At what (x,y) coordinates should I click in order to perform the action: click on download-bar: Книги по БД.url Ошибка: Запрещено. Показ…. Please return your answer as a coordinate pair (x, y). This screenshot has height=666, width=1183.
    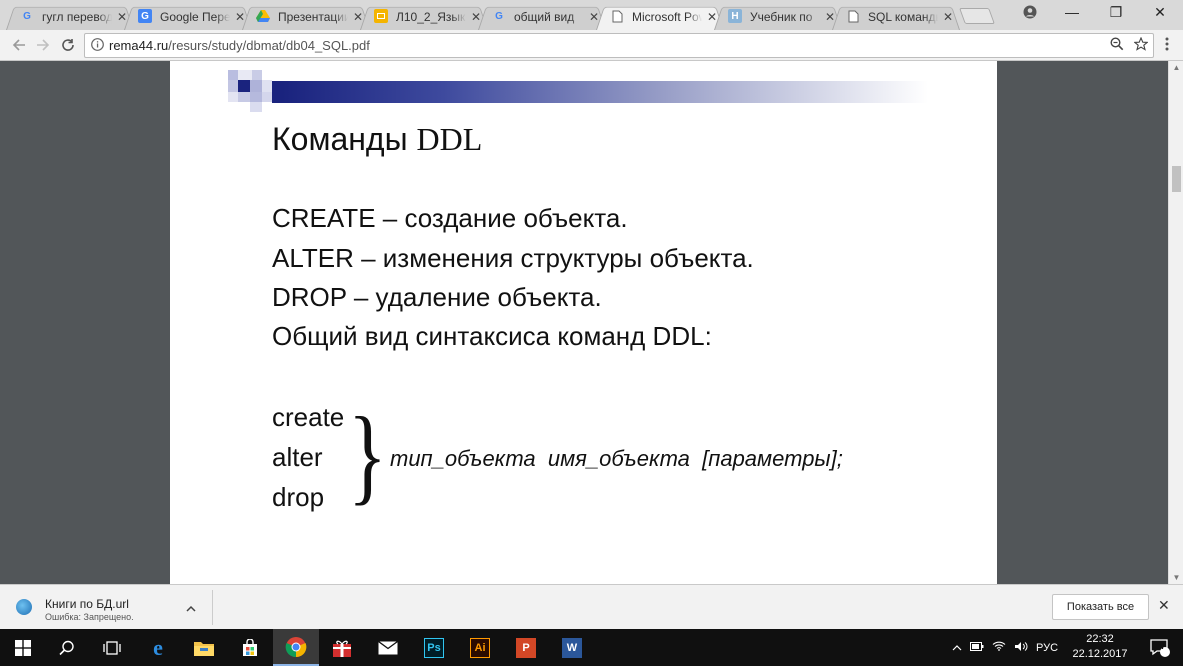
    Looking at the image, I should click on (591, 606).